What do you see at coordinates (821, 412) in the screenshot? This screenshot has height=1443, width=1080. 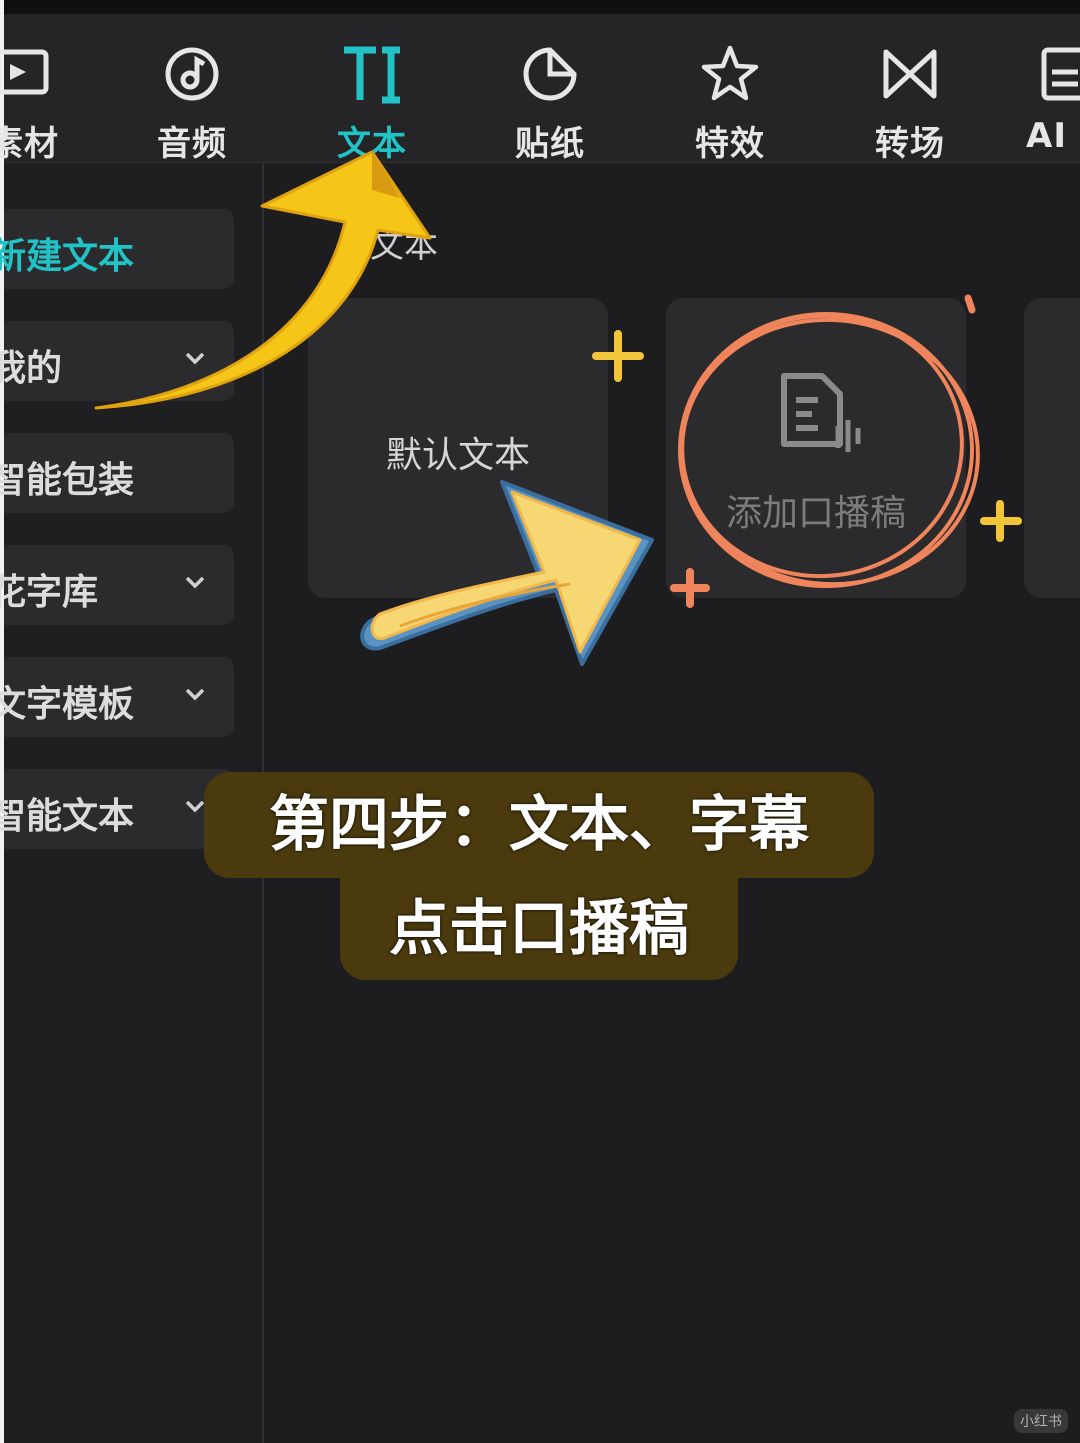 I see `script-mic-icon` at bounding box center [821, 412].